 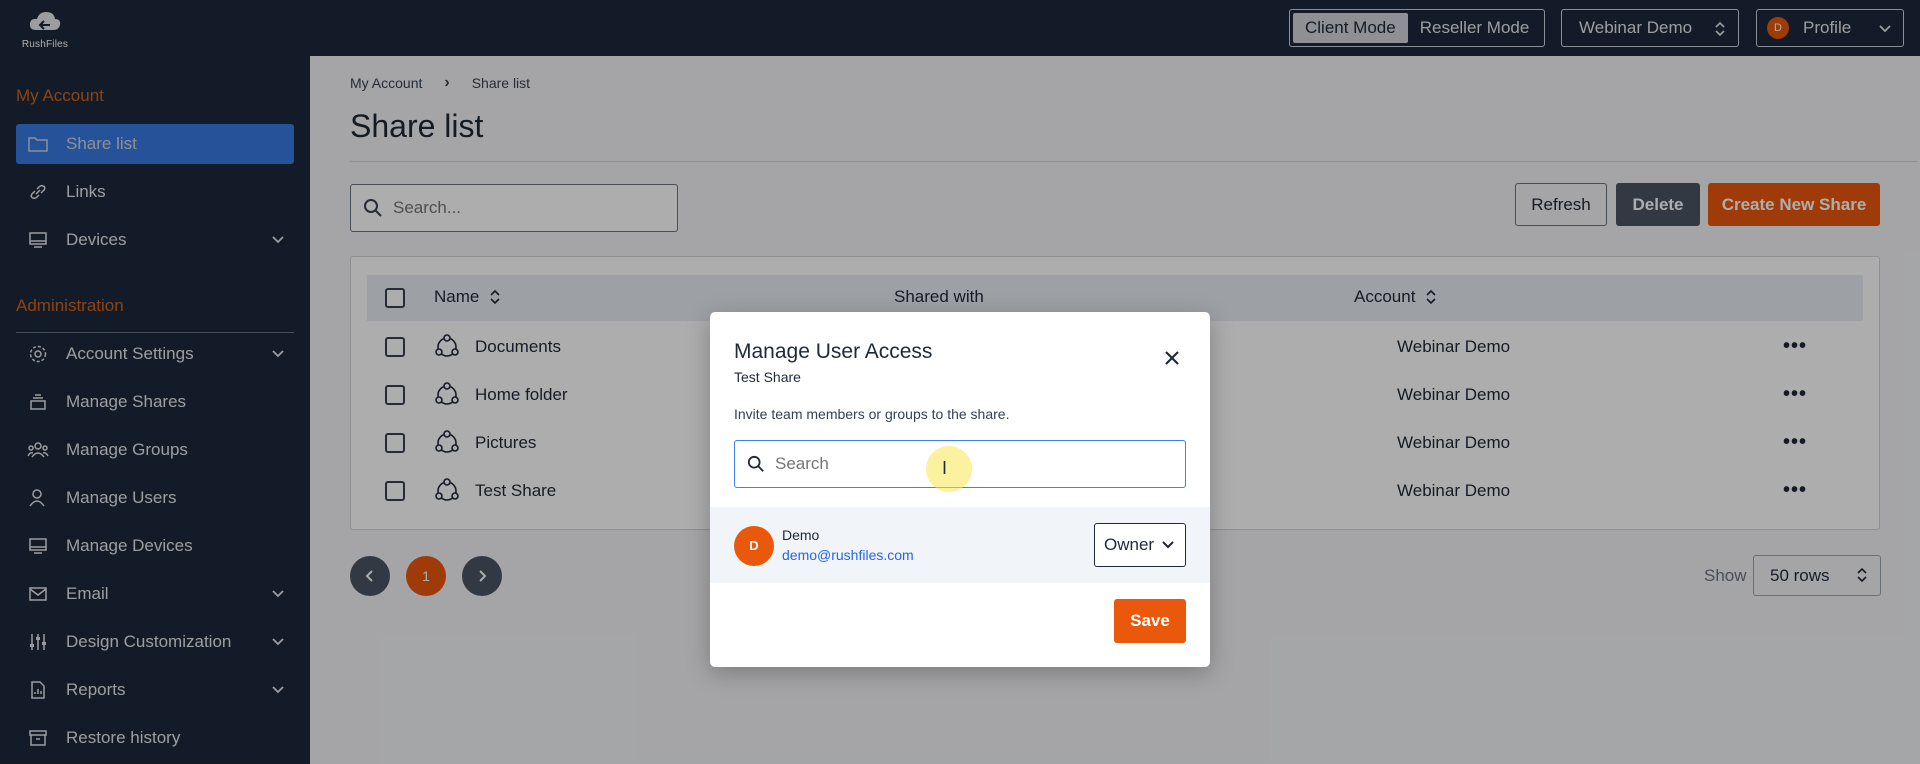 I want to click on member-email: demo@rushfiles.com, so click(x=848, y=555).